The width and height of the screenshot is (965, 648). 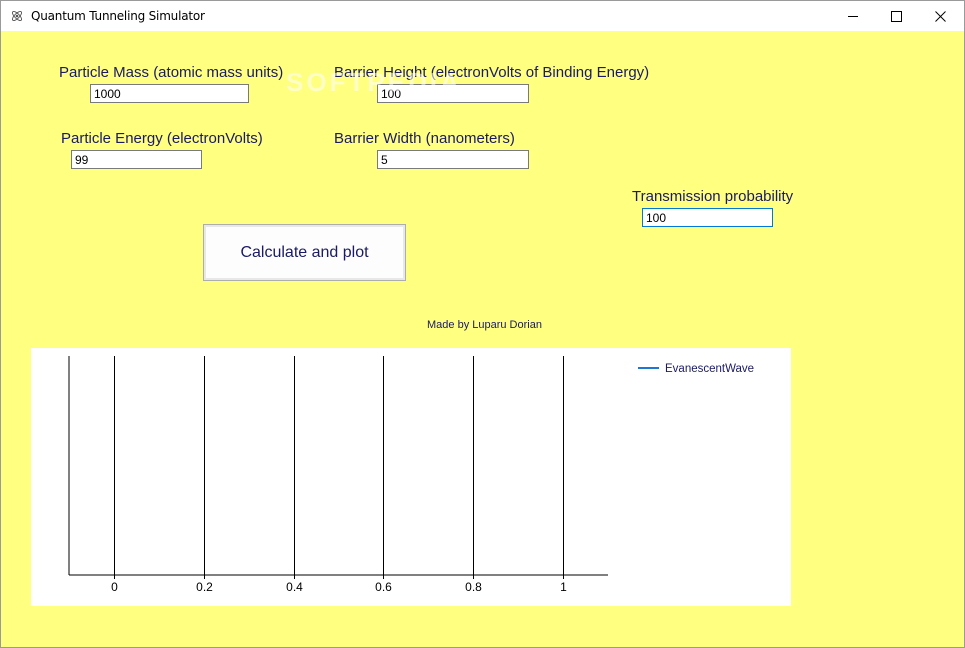 I want to click on minimize-icon, so click(x=852, y=16).